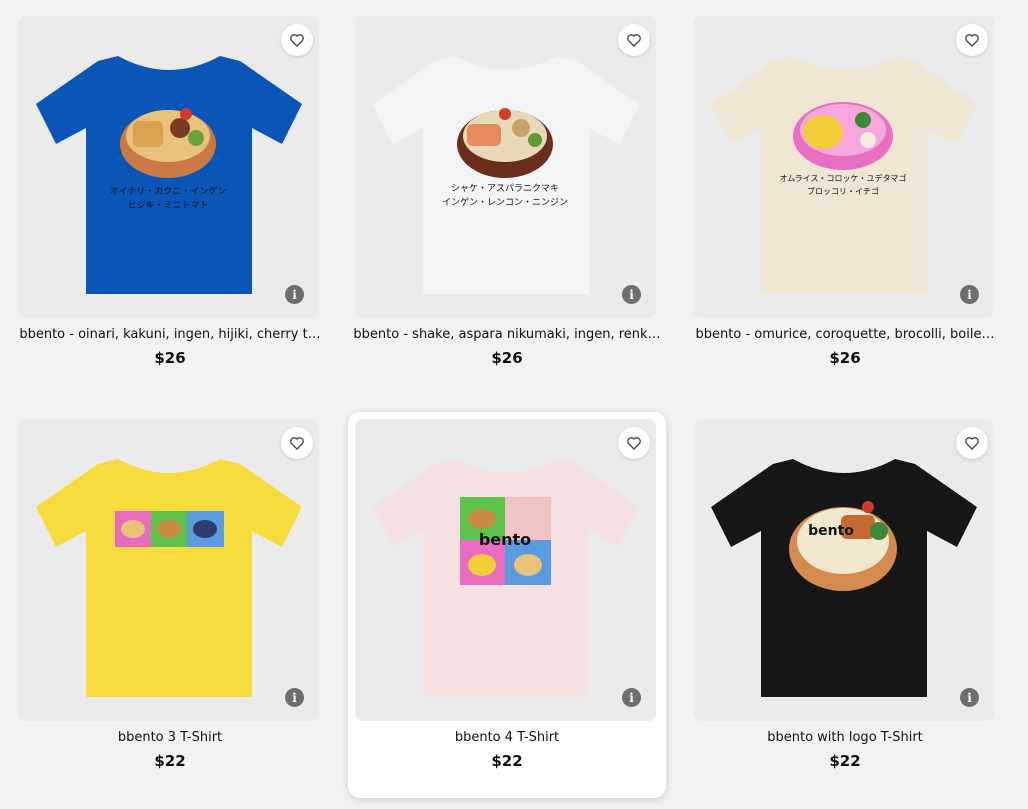 Image resolution: width=1028 pixels, height=809 pixels. What do you see at coordinates (845, 737) in the screenshot?
I see `product-title: bbento with logo T-Shirt` at bounding box center [845, 737].